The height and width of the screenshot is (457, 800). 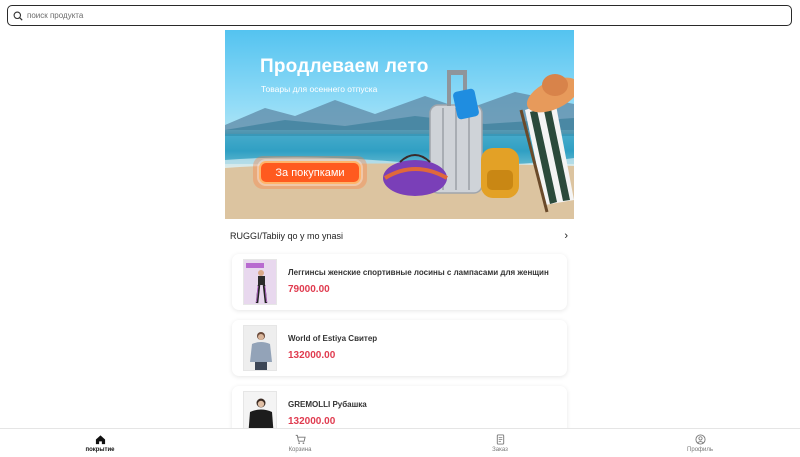 I want to click on nav-profile: Профиль, so click(x=700, y=443).